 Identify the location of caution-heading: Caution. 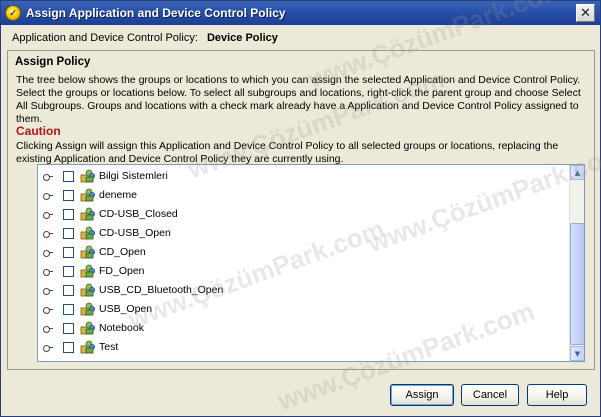
(38, 131).